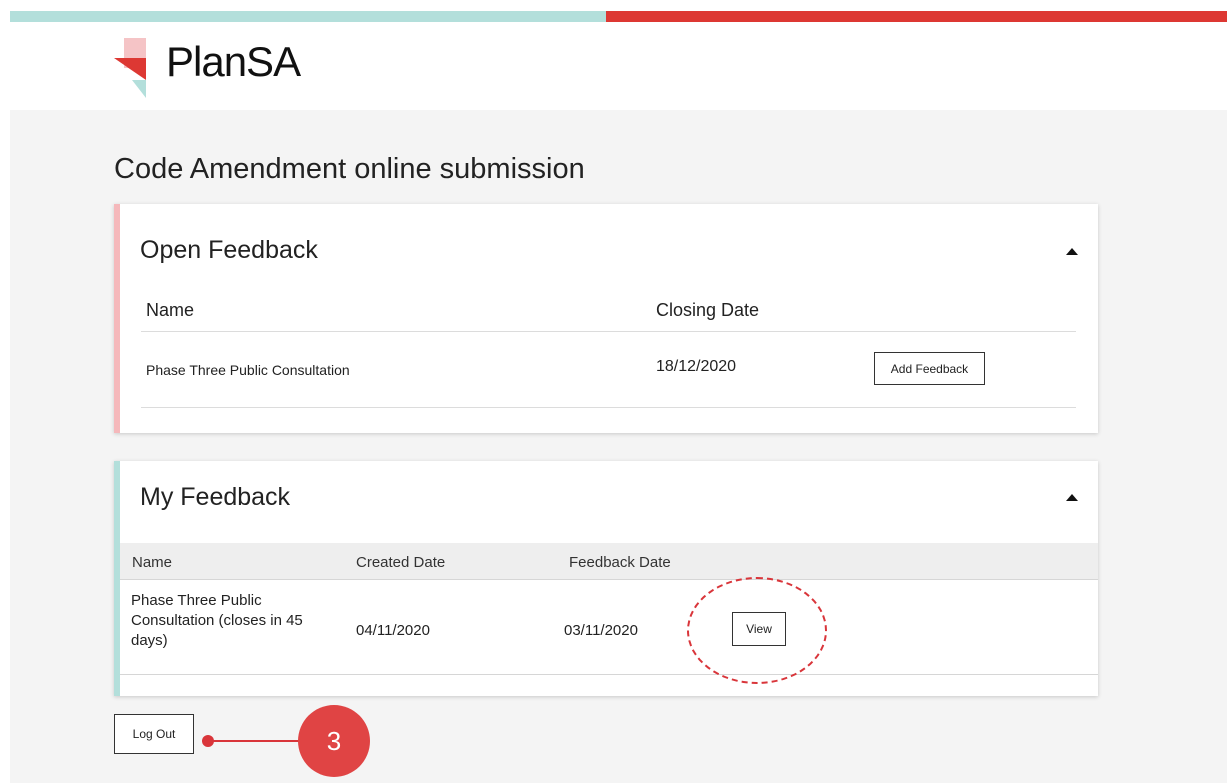 The image size is (1227, 783). I want to click on column-header-feedback-date: Feedback Date, so click(620, 562).